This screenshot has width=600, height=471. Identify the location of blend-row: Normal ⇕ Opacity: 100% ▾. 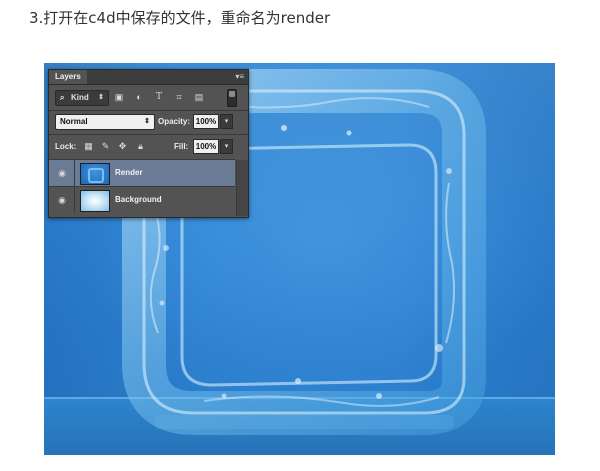
(148, 121).